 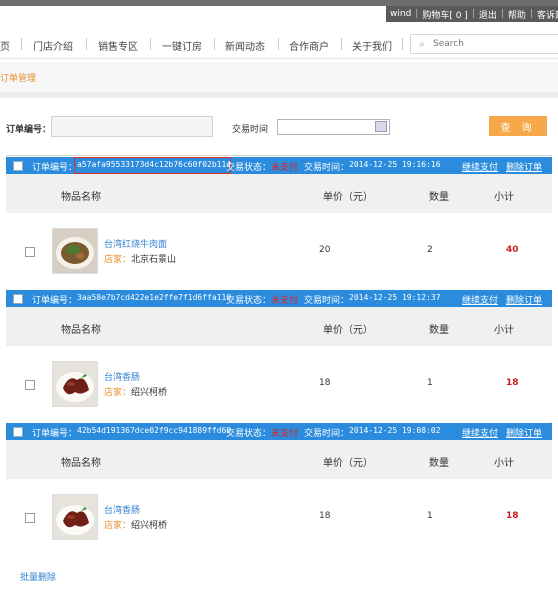 What do you see at coordinates (493, 44) in the screenshot?
I see `search-input` at bounding box center [493, 44].